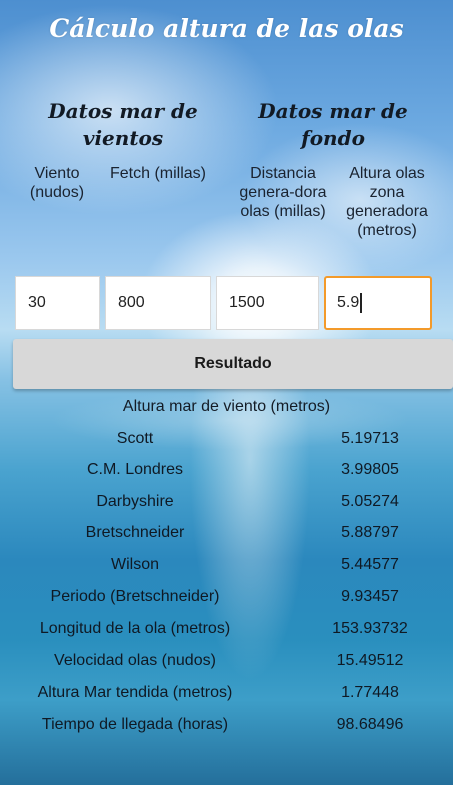 The image size is (453, 785). I want to click on result-value: 5.88797, so click(370, 532).